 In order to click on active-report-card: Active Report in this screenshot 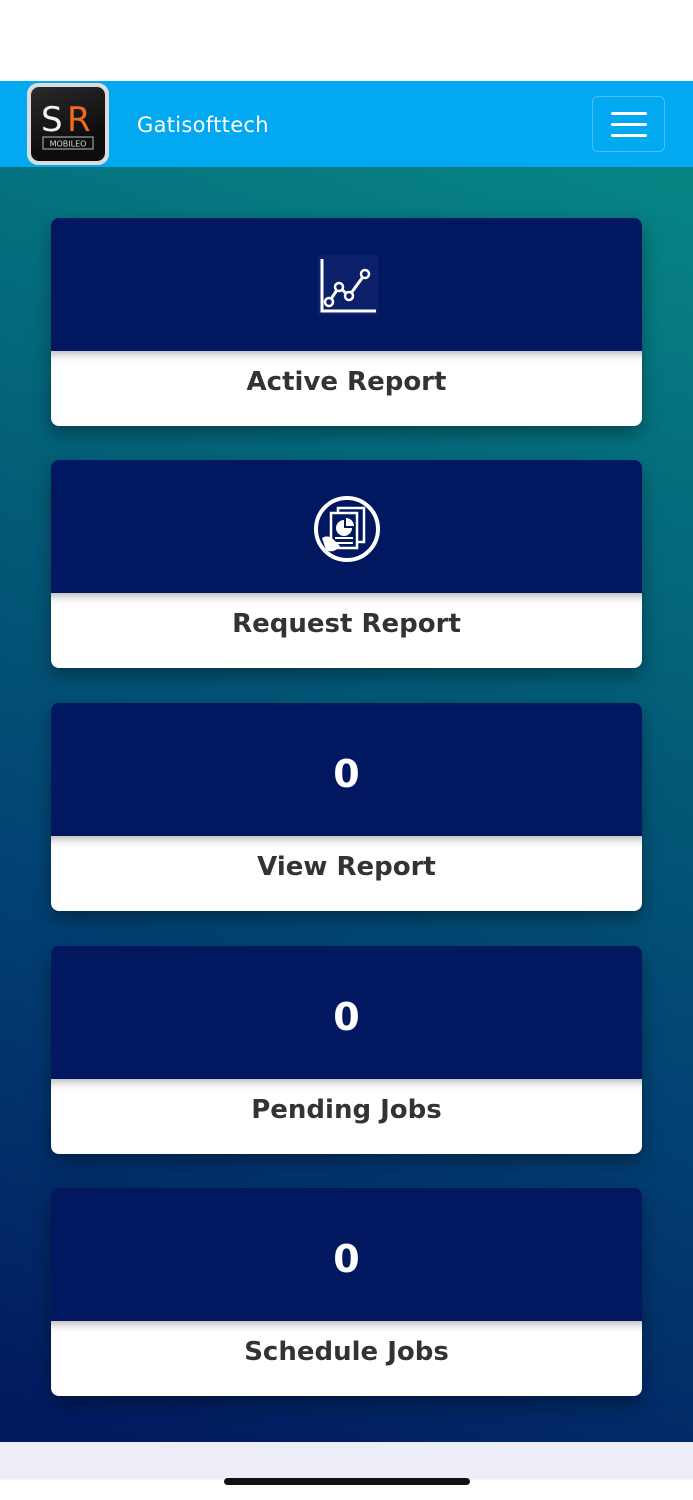, I will do `click(346, 322)`.